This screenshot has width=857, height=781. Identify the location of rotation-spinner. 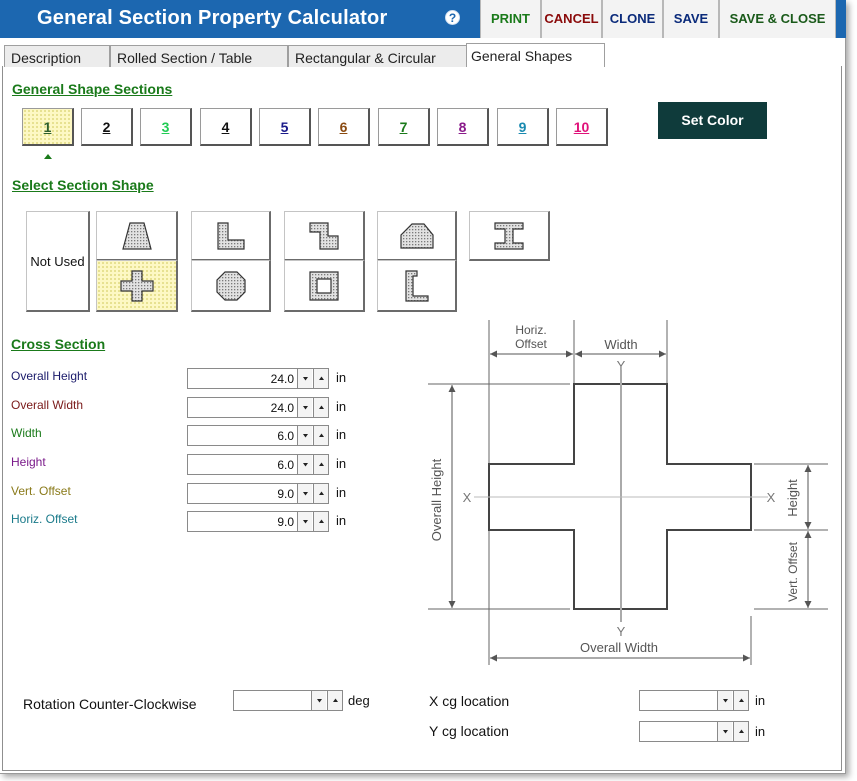
(288, 700).